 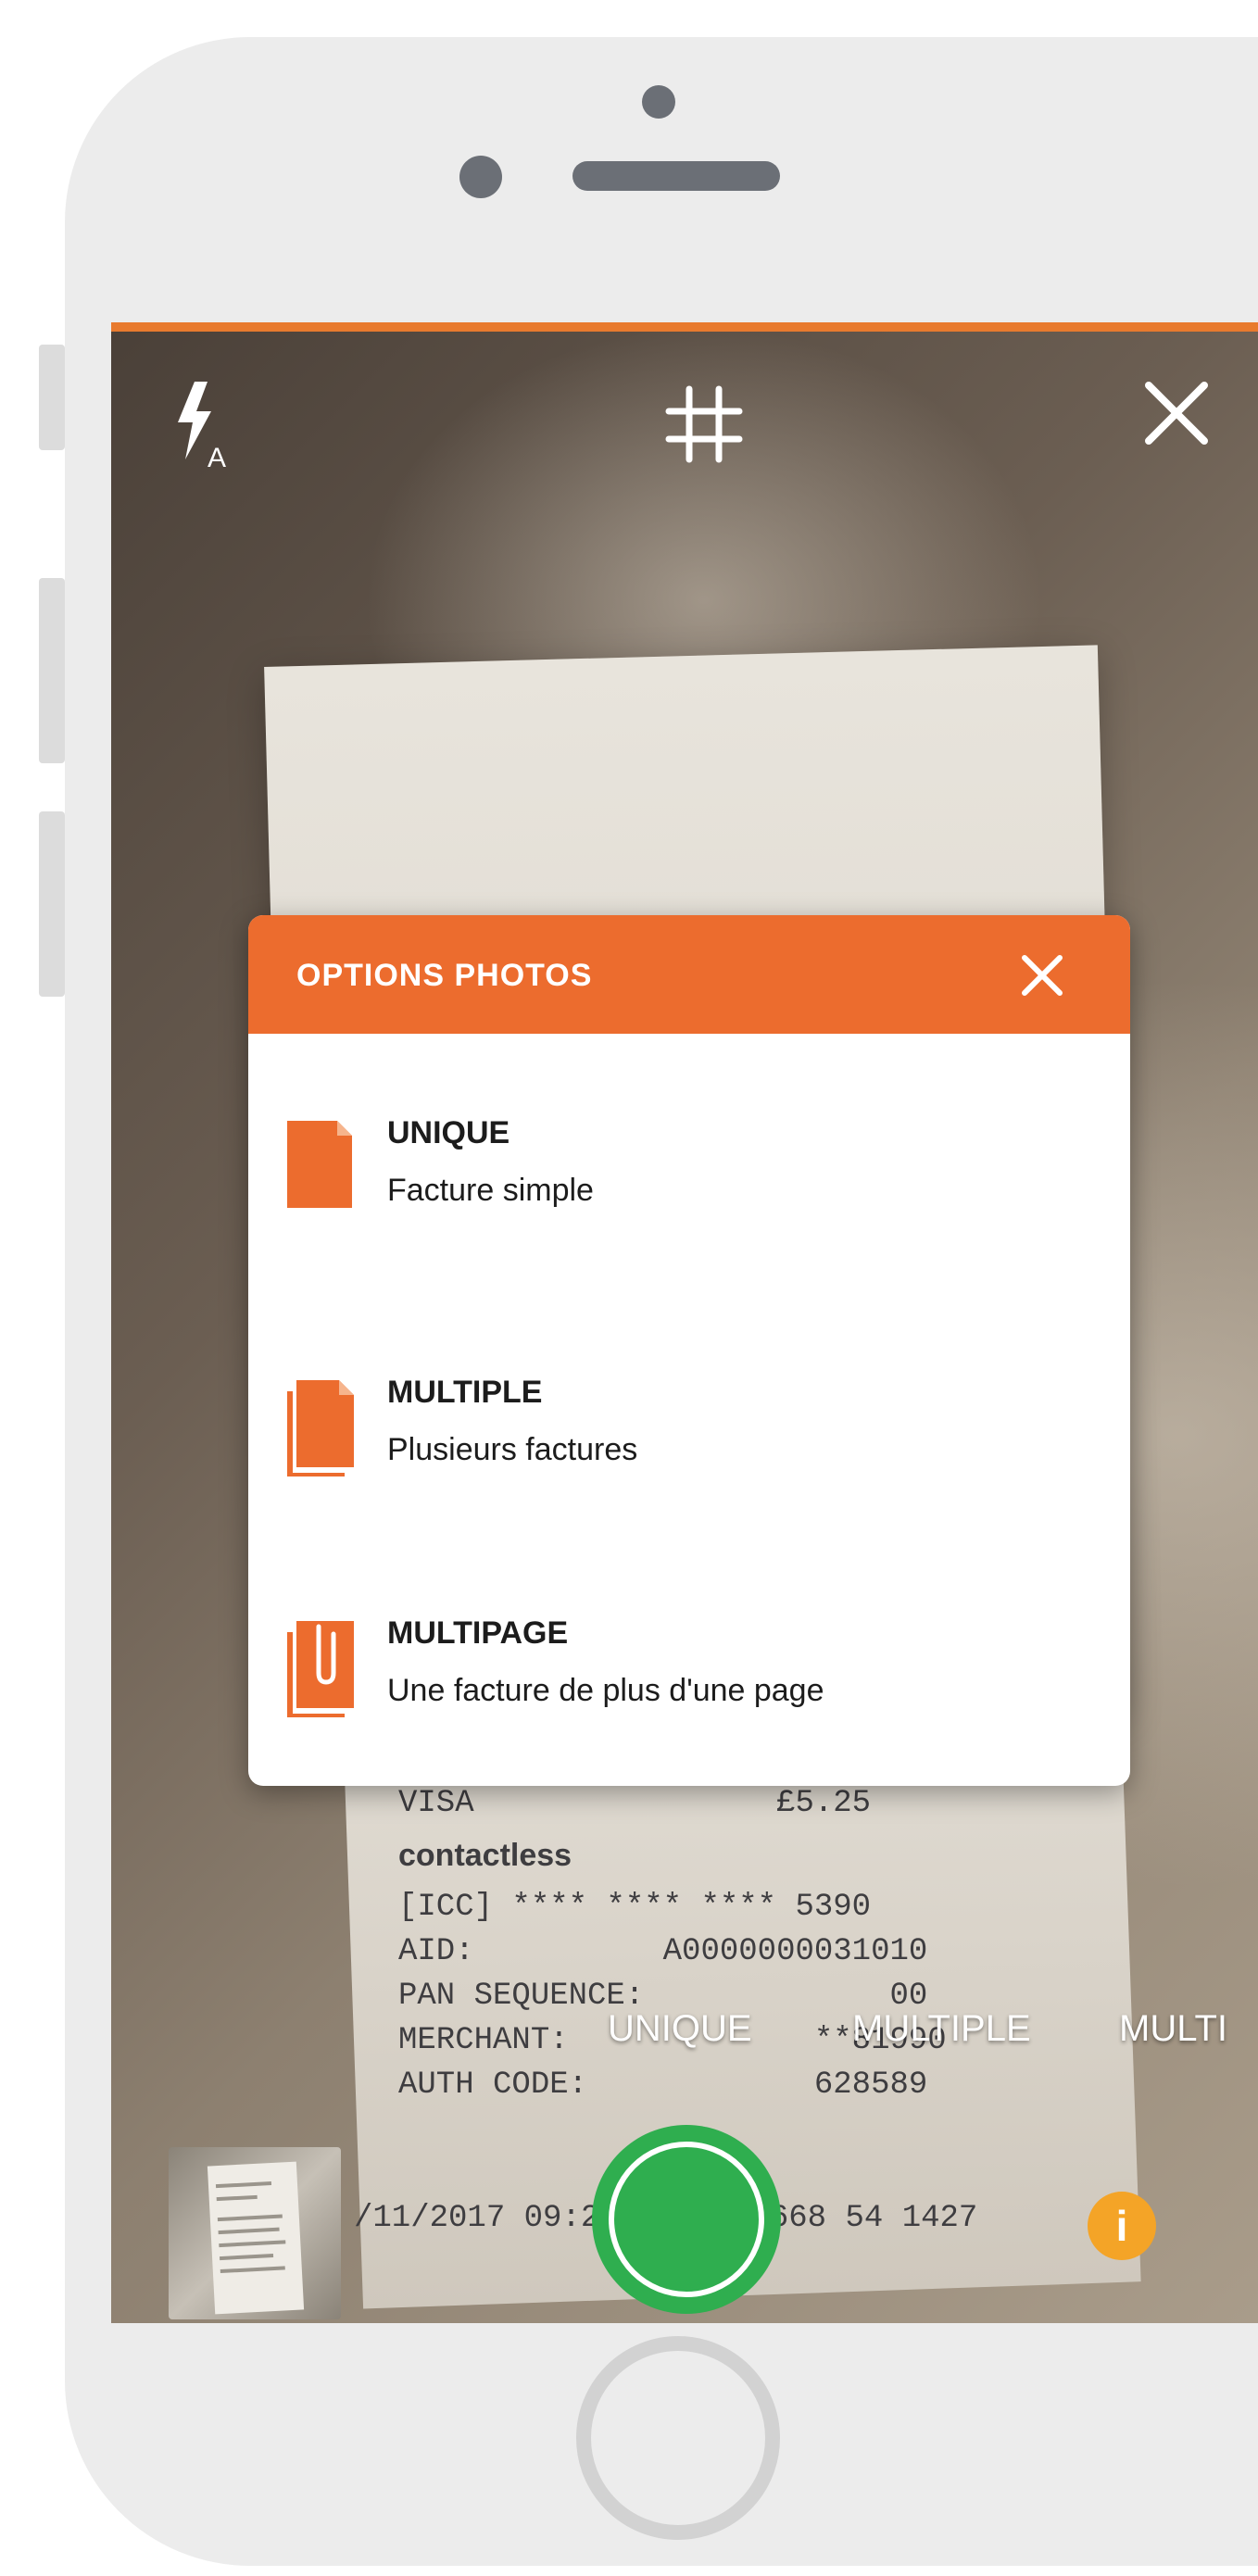 I want to click on shutter-ring, so click(x=686, y=2219).